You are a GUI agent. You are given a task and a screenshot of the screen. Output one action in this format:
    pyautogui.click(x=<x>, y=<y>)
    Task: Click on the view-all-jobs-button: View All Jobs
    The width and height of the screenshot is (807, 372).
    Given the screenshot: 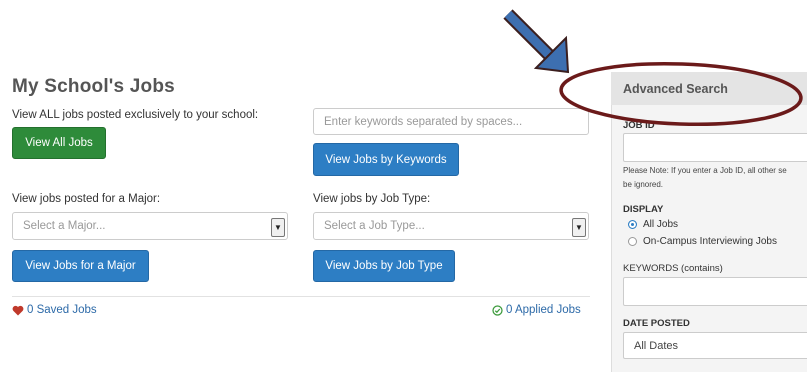 What is the action you would take?
    pyautogui.click(x=59, y=143)
    